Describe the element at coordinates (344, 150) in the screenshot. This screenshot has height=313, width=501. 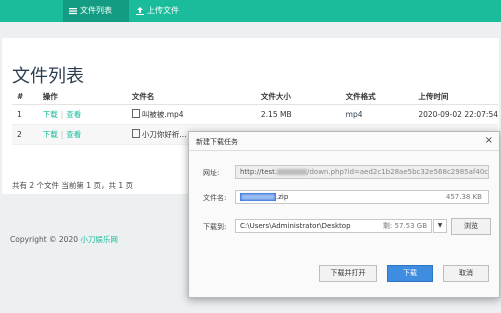
I see `dialog-divider` at that location.